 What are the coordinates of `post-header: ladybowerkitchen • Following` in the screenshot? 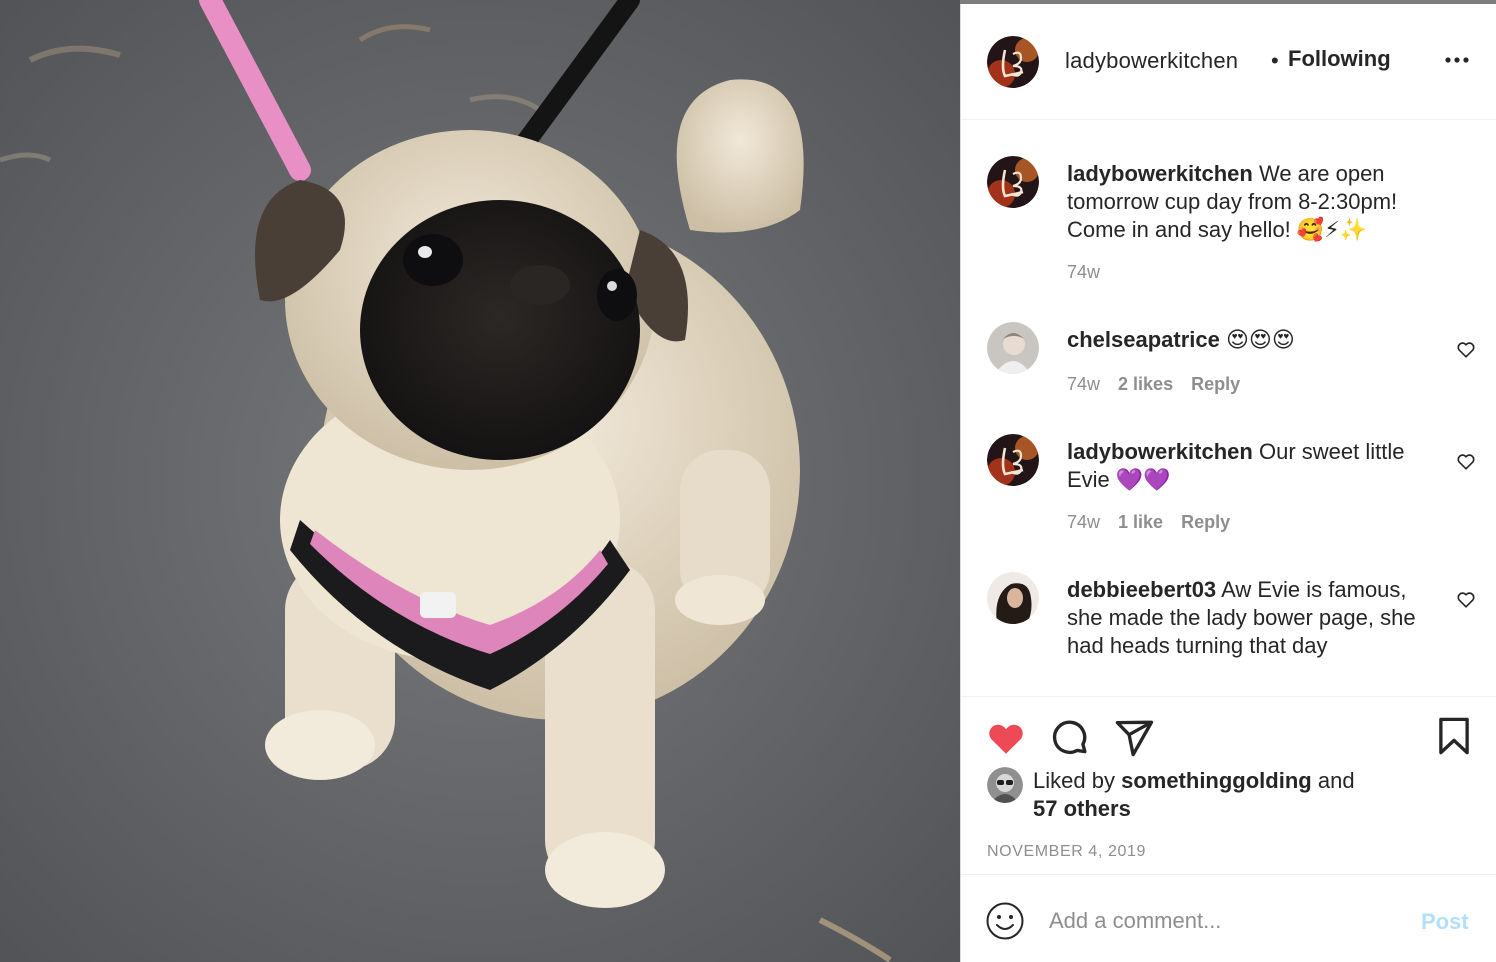 It's located at (1228, 62).